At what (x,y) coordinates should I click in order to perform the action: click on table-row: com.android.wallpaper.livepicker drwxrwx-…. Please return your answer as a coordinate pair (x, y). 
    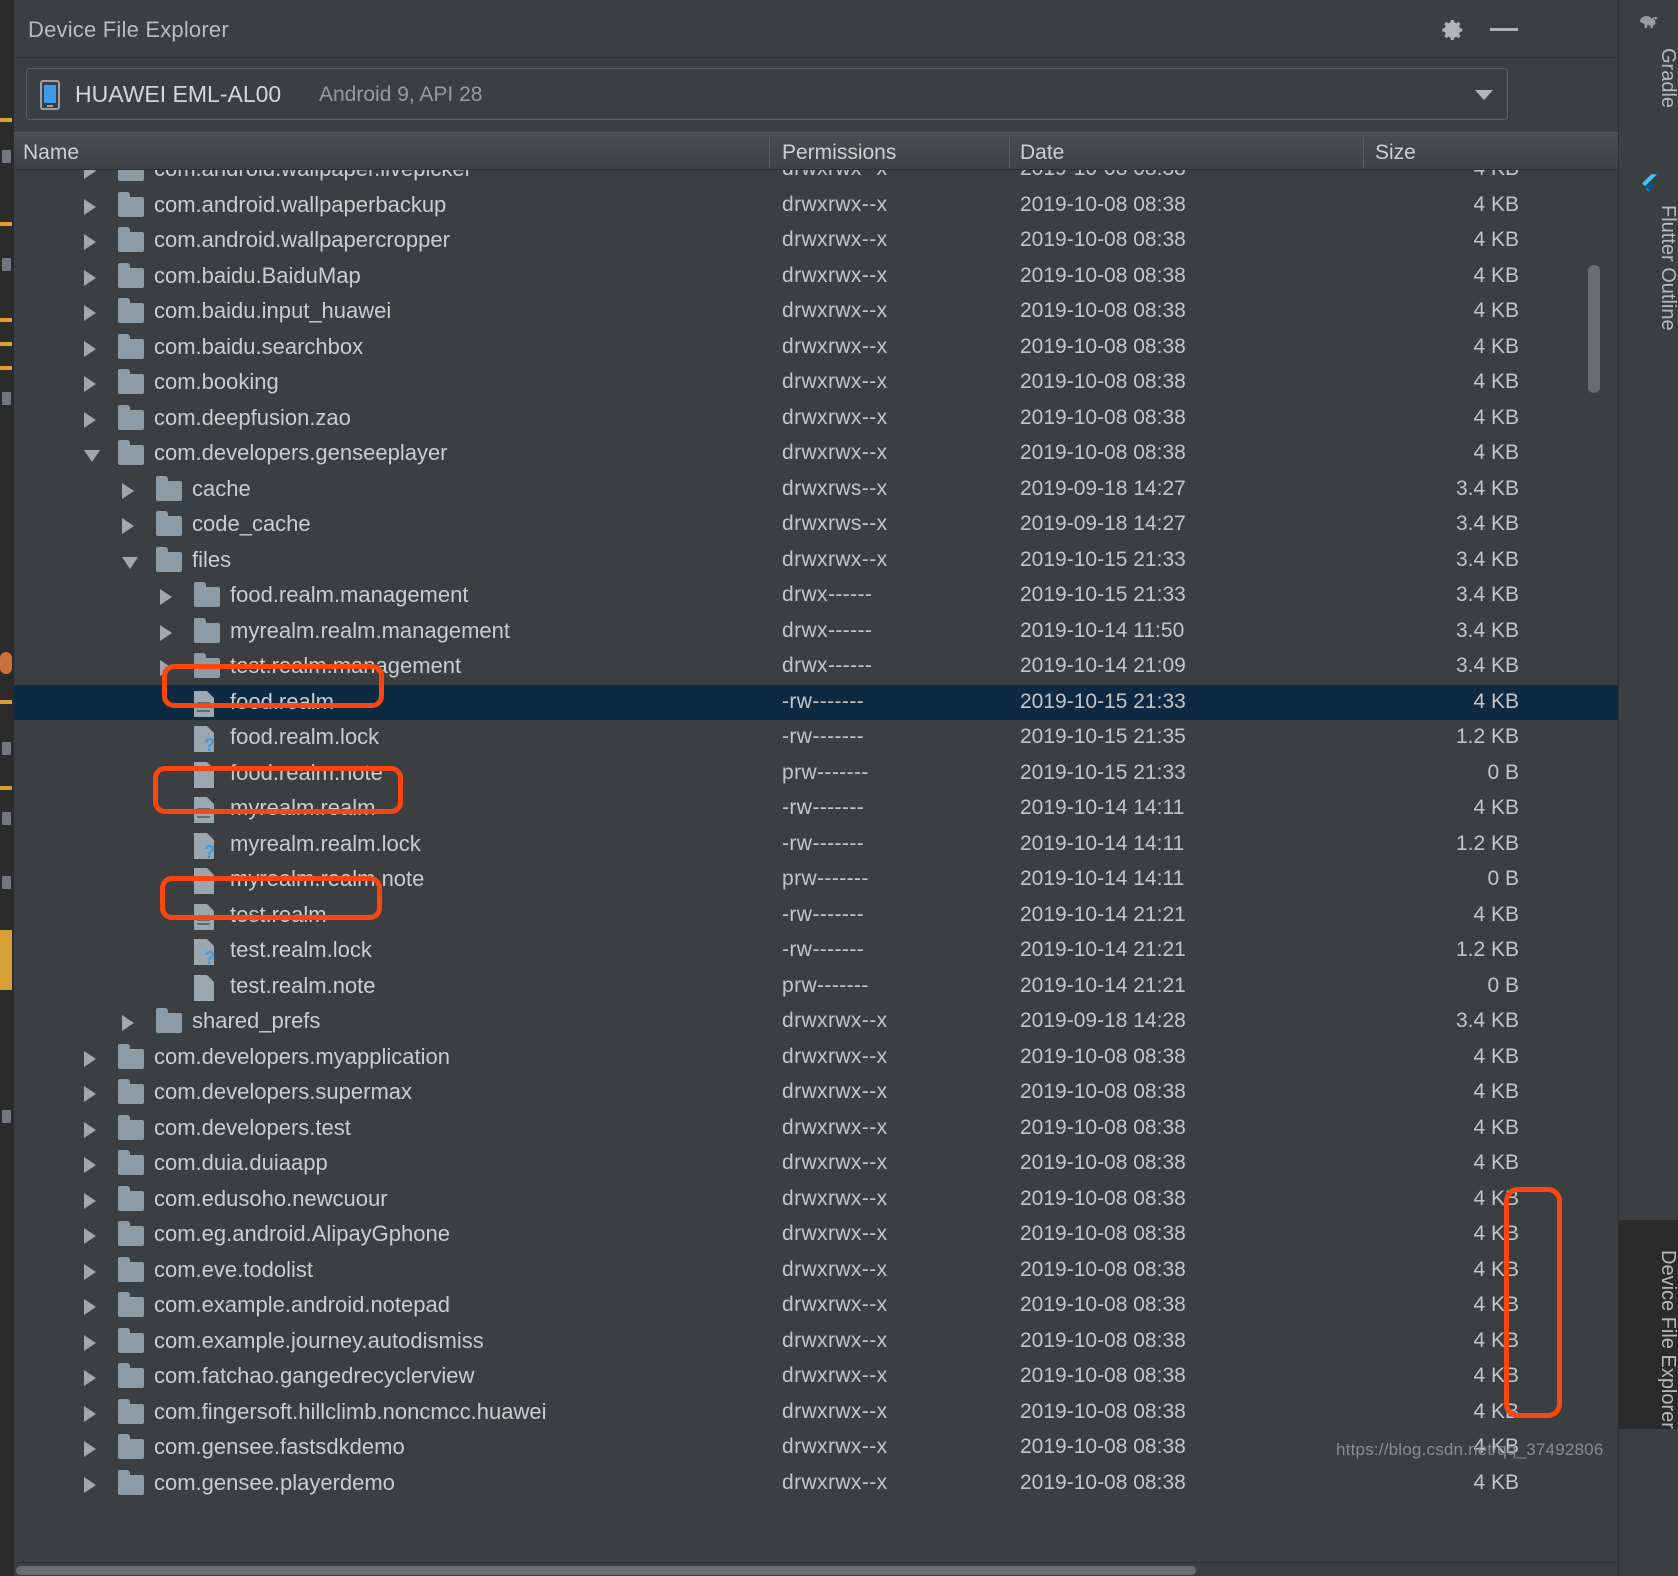
    Looking at the image, I should click on (816, 179).